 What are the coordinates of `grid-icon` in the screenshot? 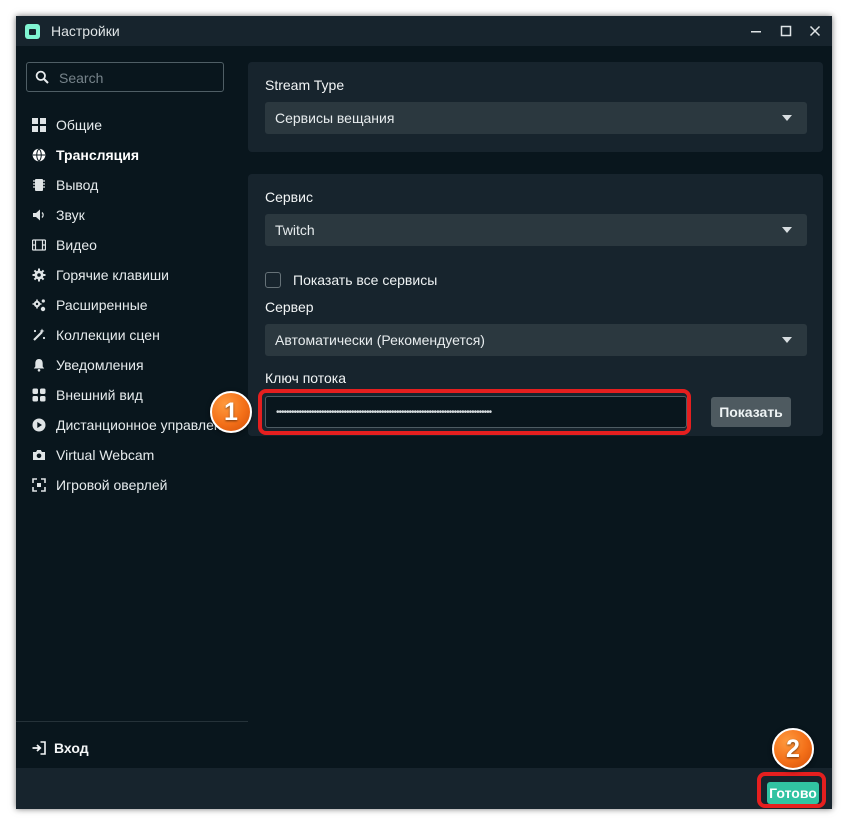 It's located at (39, 125).